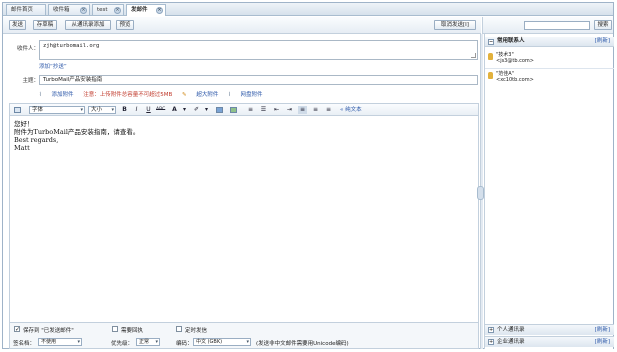 The image size is (617, 352). What do you see at coordinates (17, 110) in the screenshot?
I see `format-toggle-icon` at bounding box center [17, 110].